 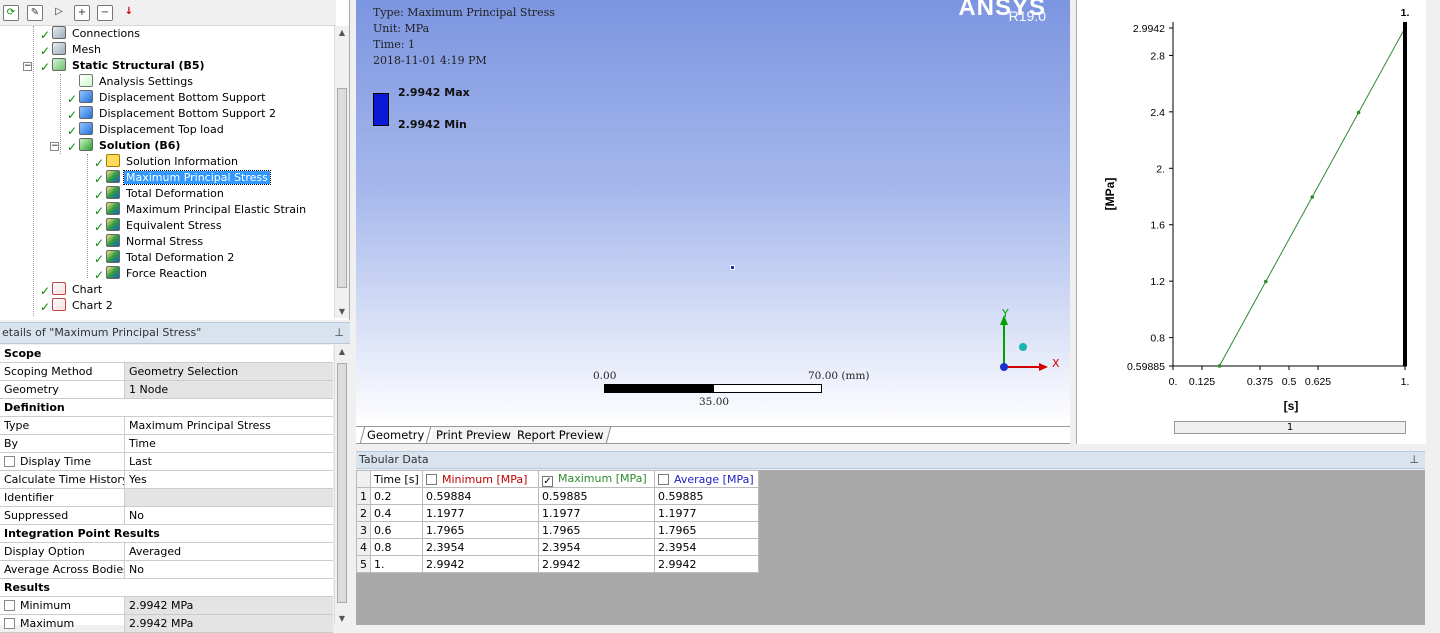 I want to click on tree-filter-icon: ▷, so click(x=59, y=13).